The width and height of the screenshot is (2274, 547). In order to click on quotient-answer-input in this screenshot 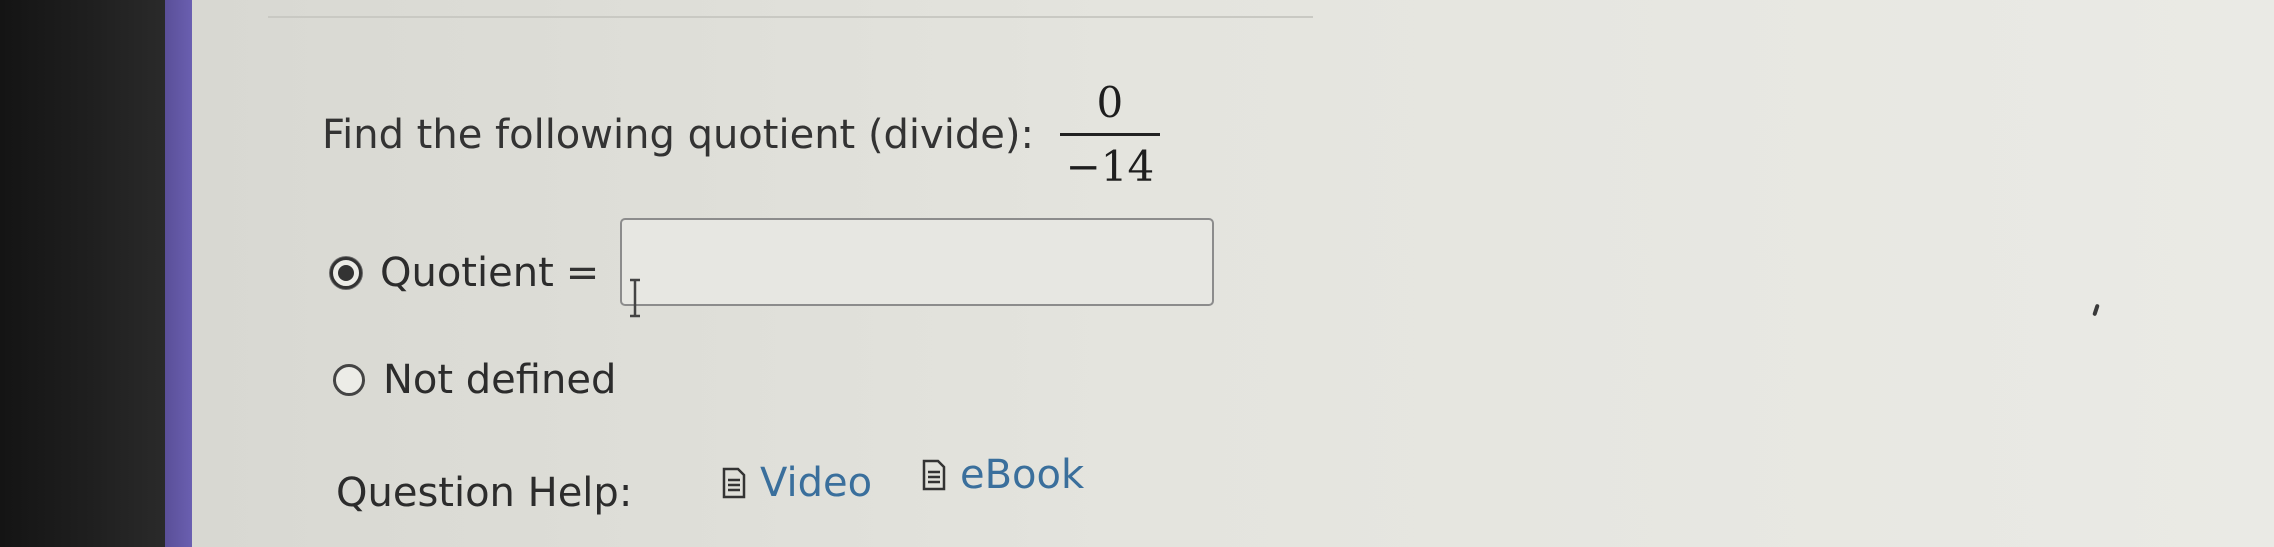, I will do `click(917, 262)`.